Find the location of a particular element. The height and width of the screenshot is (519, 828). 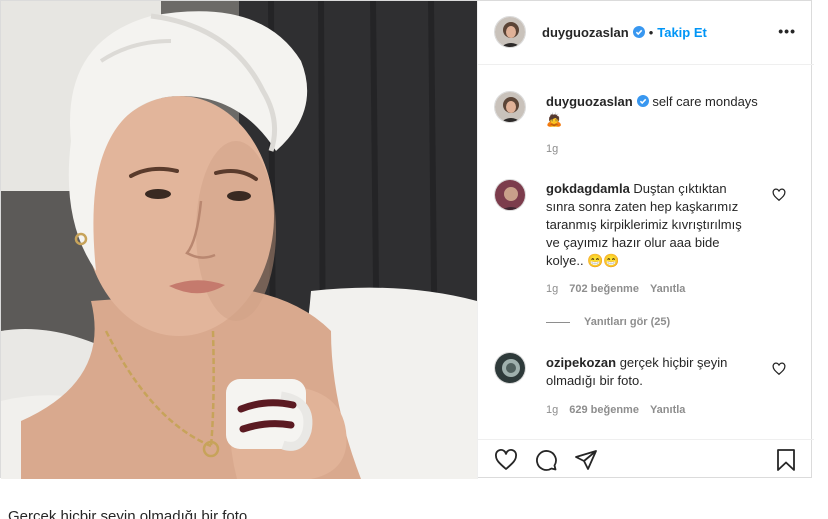

avatar is located at coordinates (510, 32).